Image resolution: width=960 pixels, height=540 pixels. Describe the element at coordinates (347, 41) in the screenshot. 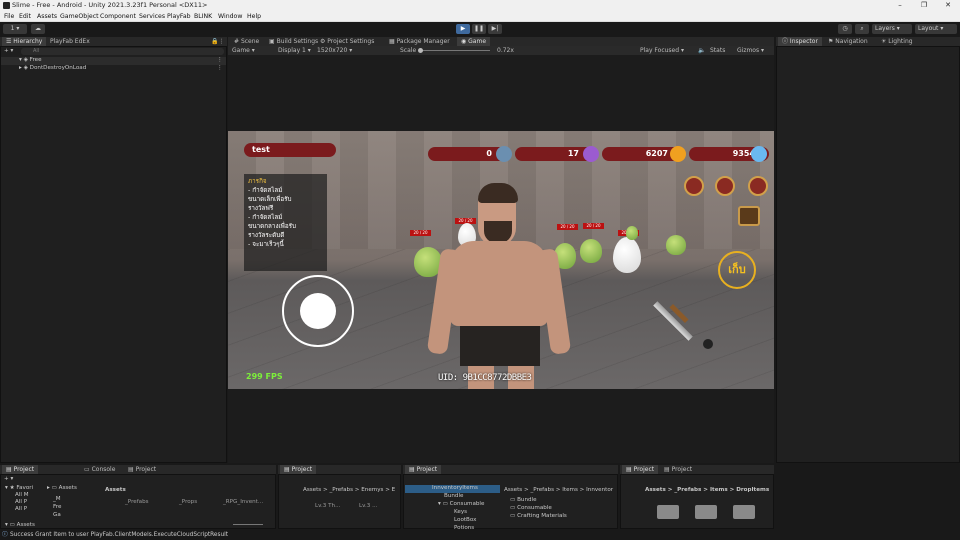

I see `tab-project-settings: ⚙ Project Settings` at that location.